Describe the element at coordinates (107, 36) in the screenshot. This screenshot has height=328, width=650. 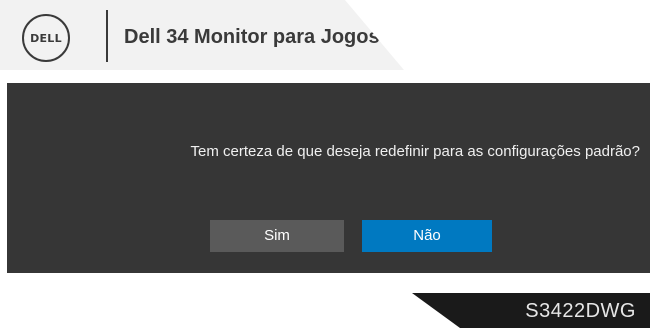
I see `header-divider` at that location.